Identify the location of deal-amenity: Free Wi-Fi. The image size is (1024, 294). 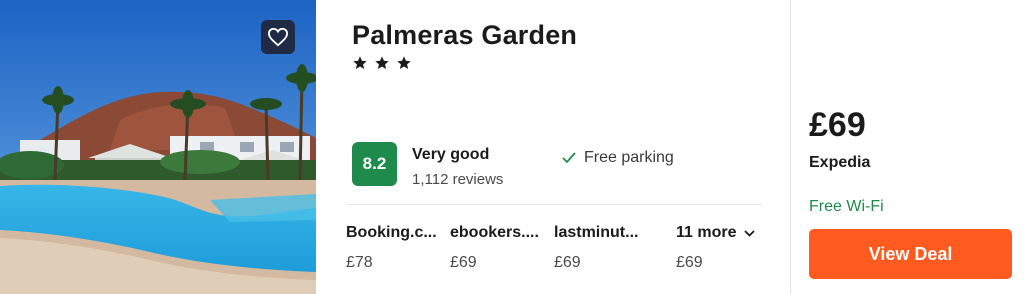
(846, 206).